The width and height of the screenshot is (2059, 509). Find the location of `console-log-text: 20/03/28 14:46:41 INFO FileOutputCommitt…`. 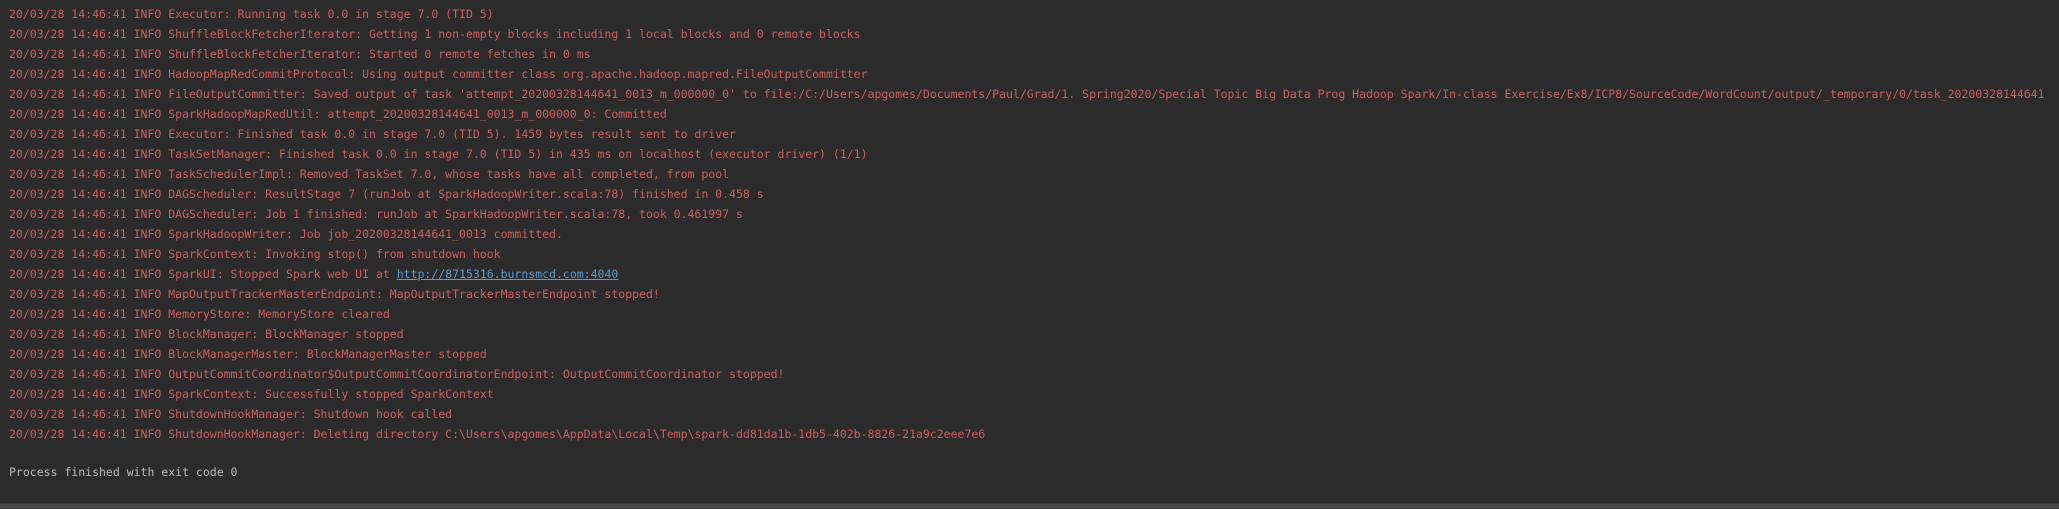

console-log-text: 20/03/28 14:46:41 INFO FileOutputCommitt… is located at coordinates (1027, 94).